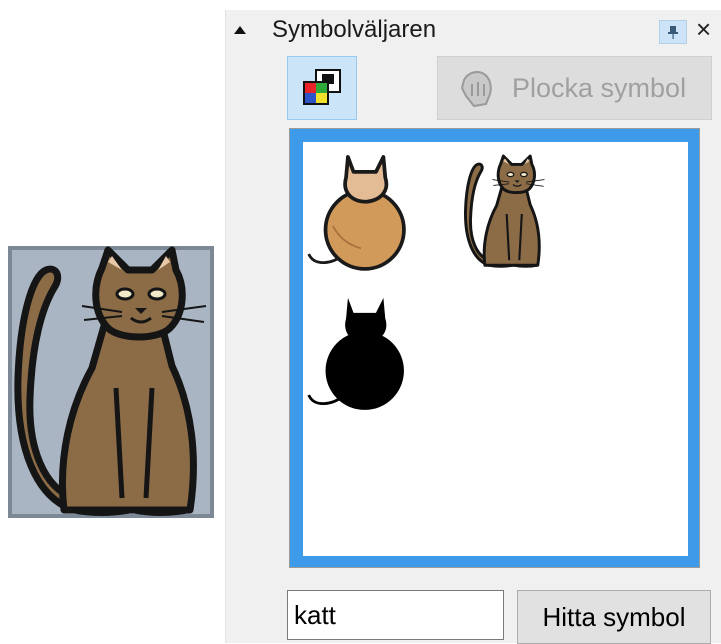  What do you see at coordinates (673, 32) in the screenshot?
I see `pin-icon` at bounding box center [673, 32].